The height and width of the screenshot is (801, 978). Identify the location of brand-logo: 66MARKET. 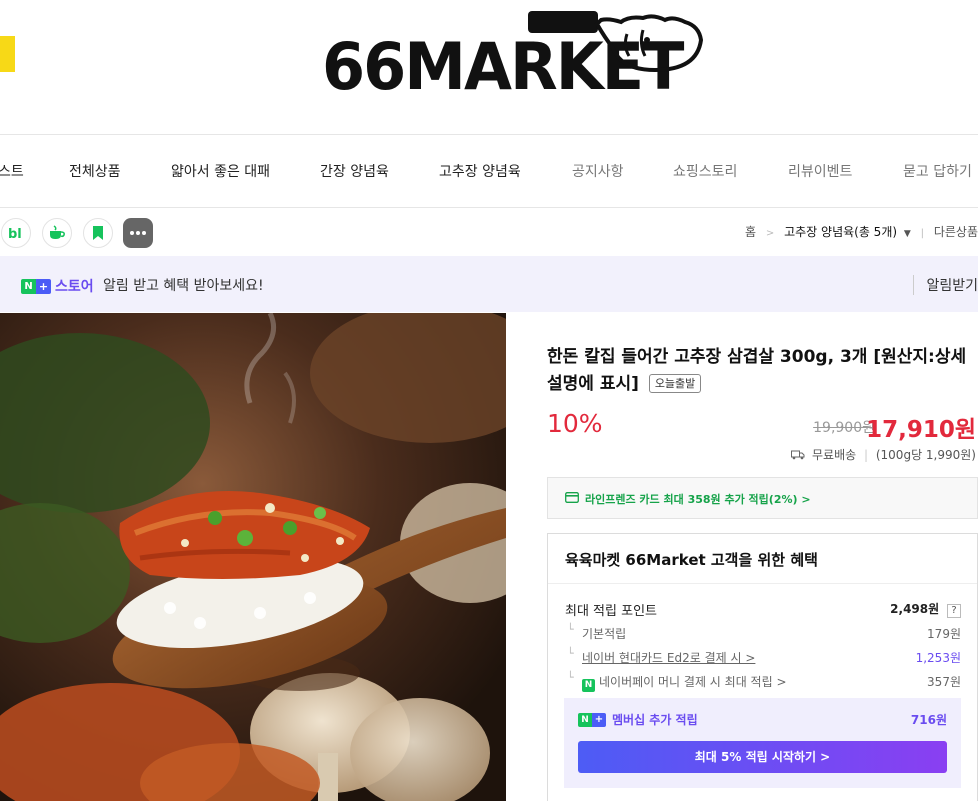
(515, 58).